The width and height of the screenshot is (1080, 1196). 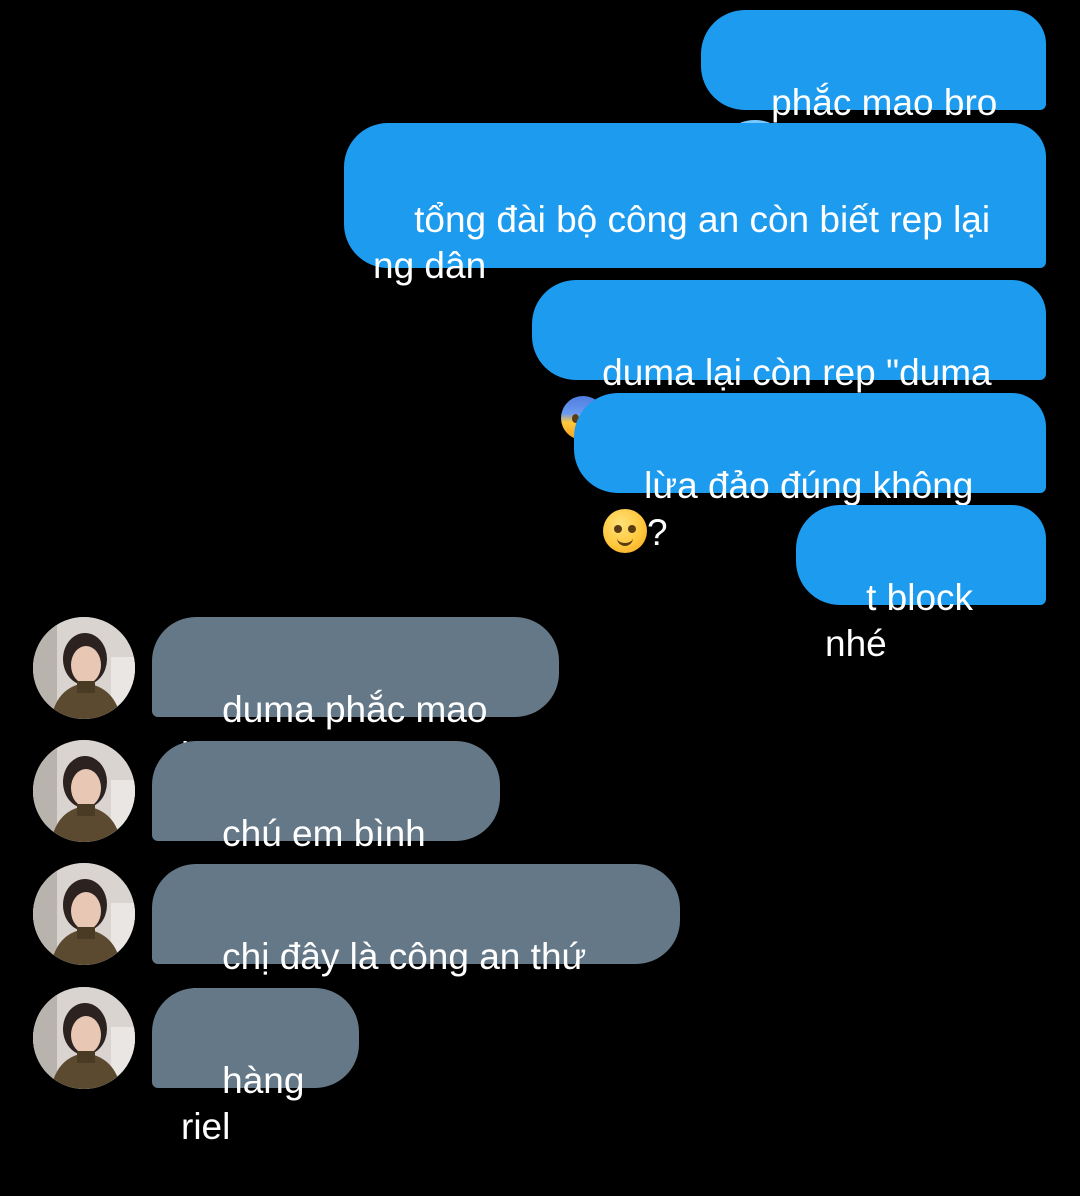 What do you see at coordinates (355, 696) in the screenshot?
I see `message-incoming: duma phắc mao bro` at bounding box center [355, 696].